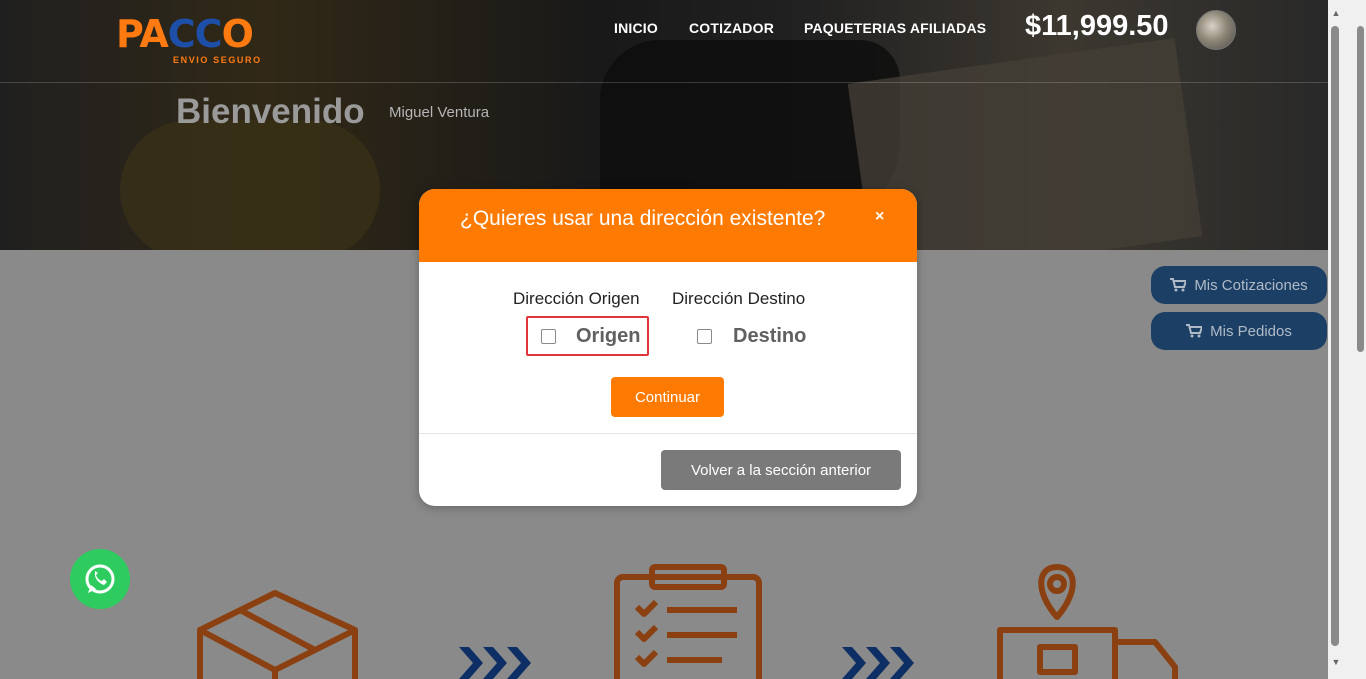 This screenshot has height=679, width=1366. I want to click on modal-divider, so click(668, 433).